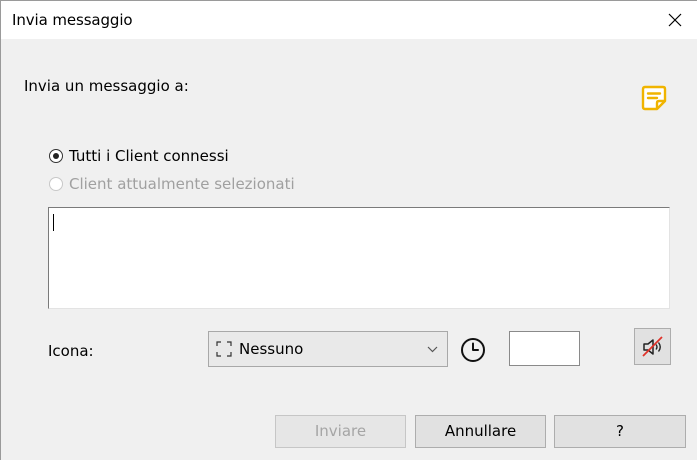 The height and width of the screenshot is (460, 697). Describe the element at coordinates (53, 222) in the screenshot. I see `text-caret` at that location.